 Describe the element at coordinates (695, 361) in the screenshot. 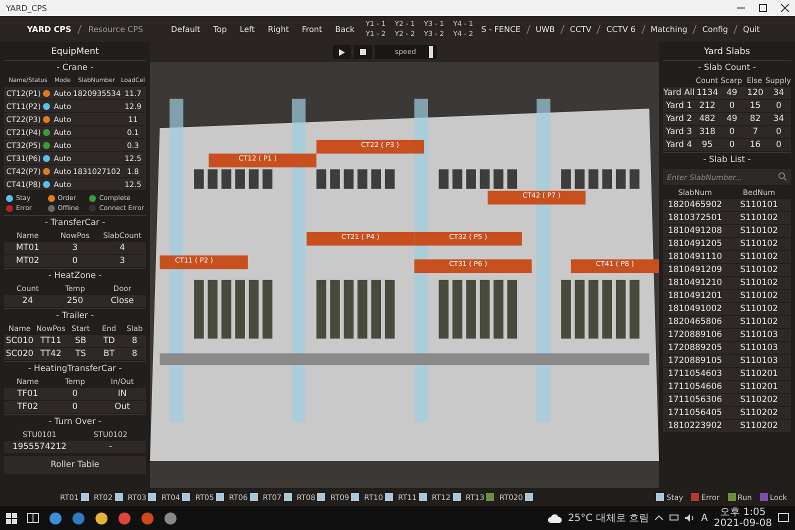

I see `table-cell-text: 1720889105` at that location.